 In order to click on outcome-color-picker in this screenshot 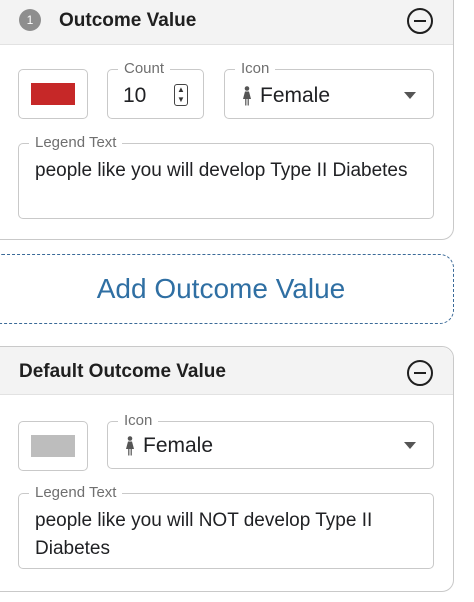, I will do `click(53, 94)`.